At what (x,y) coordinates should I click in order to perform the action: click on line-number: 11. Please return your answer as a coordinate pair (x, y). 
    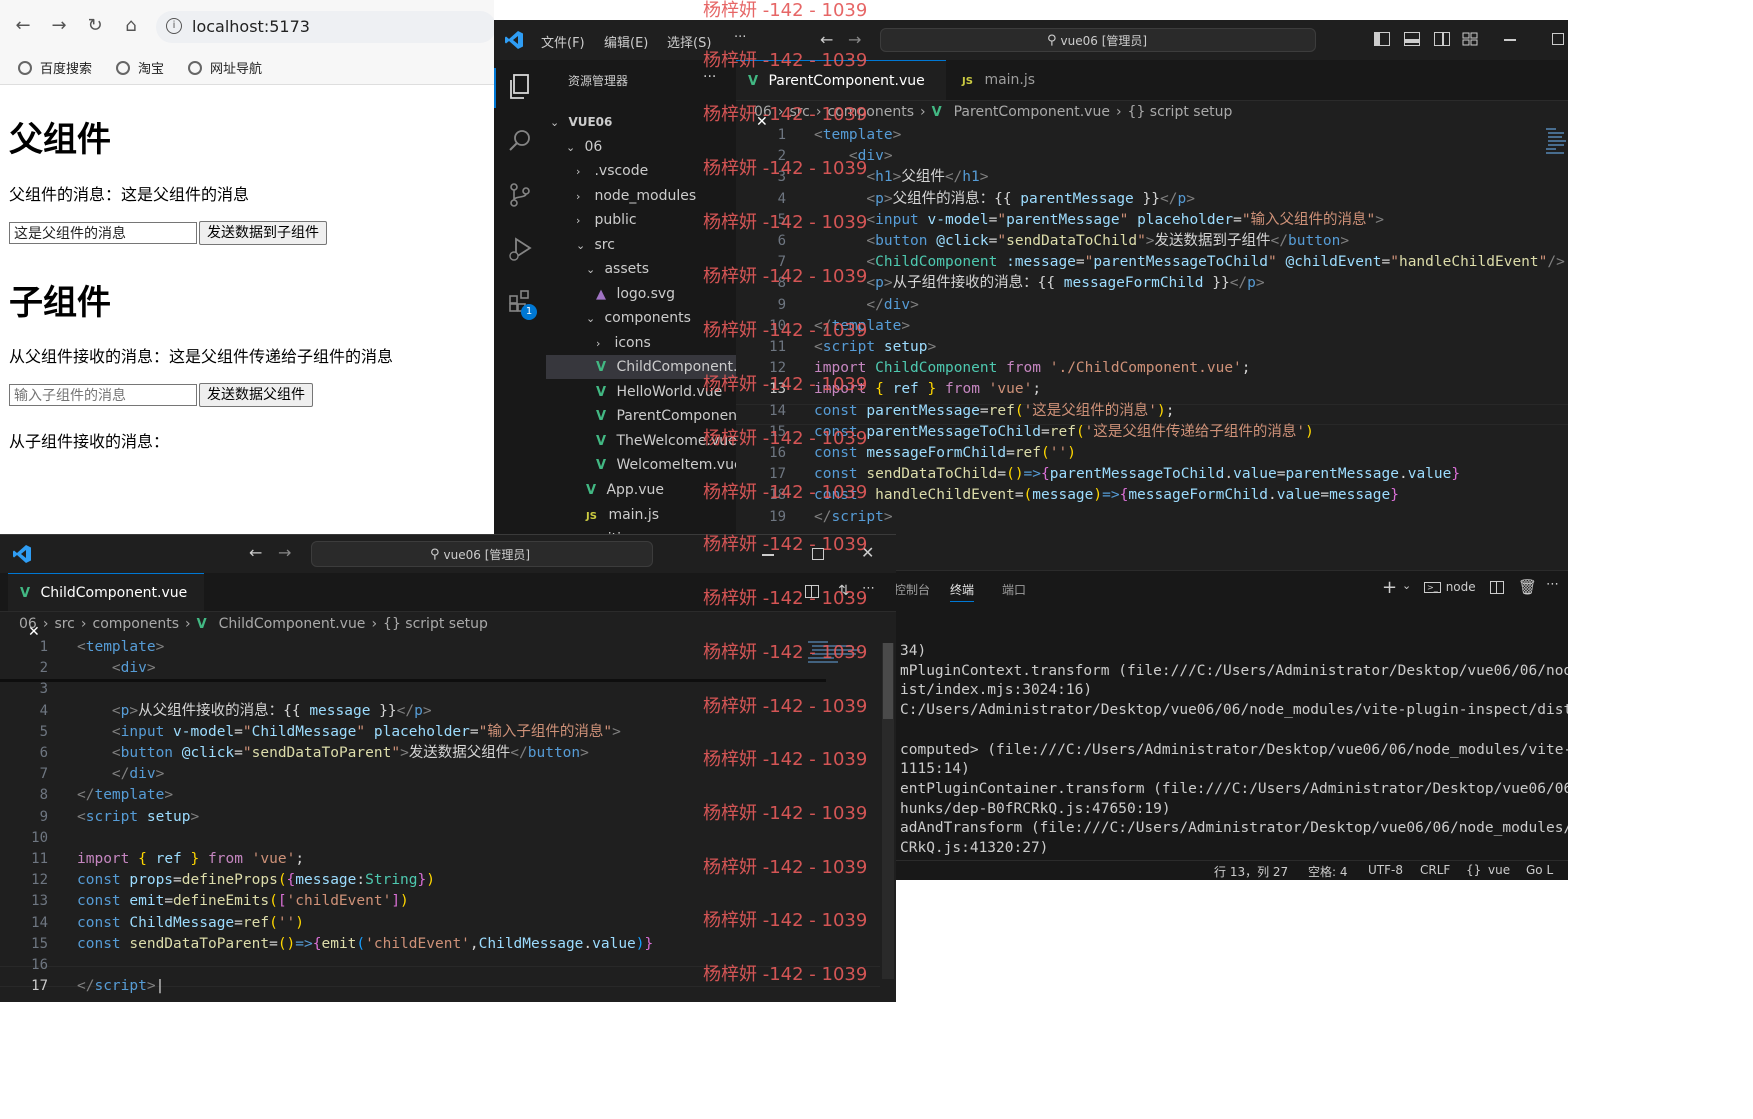
    Looking at the image, I should click on (39, 859).